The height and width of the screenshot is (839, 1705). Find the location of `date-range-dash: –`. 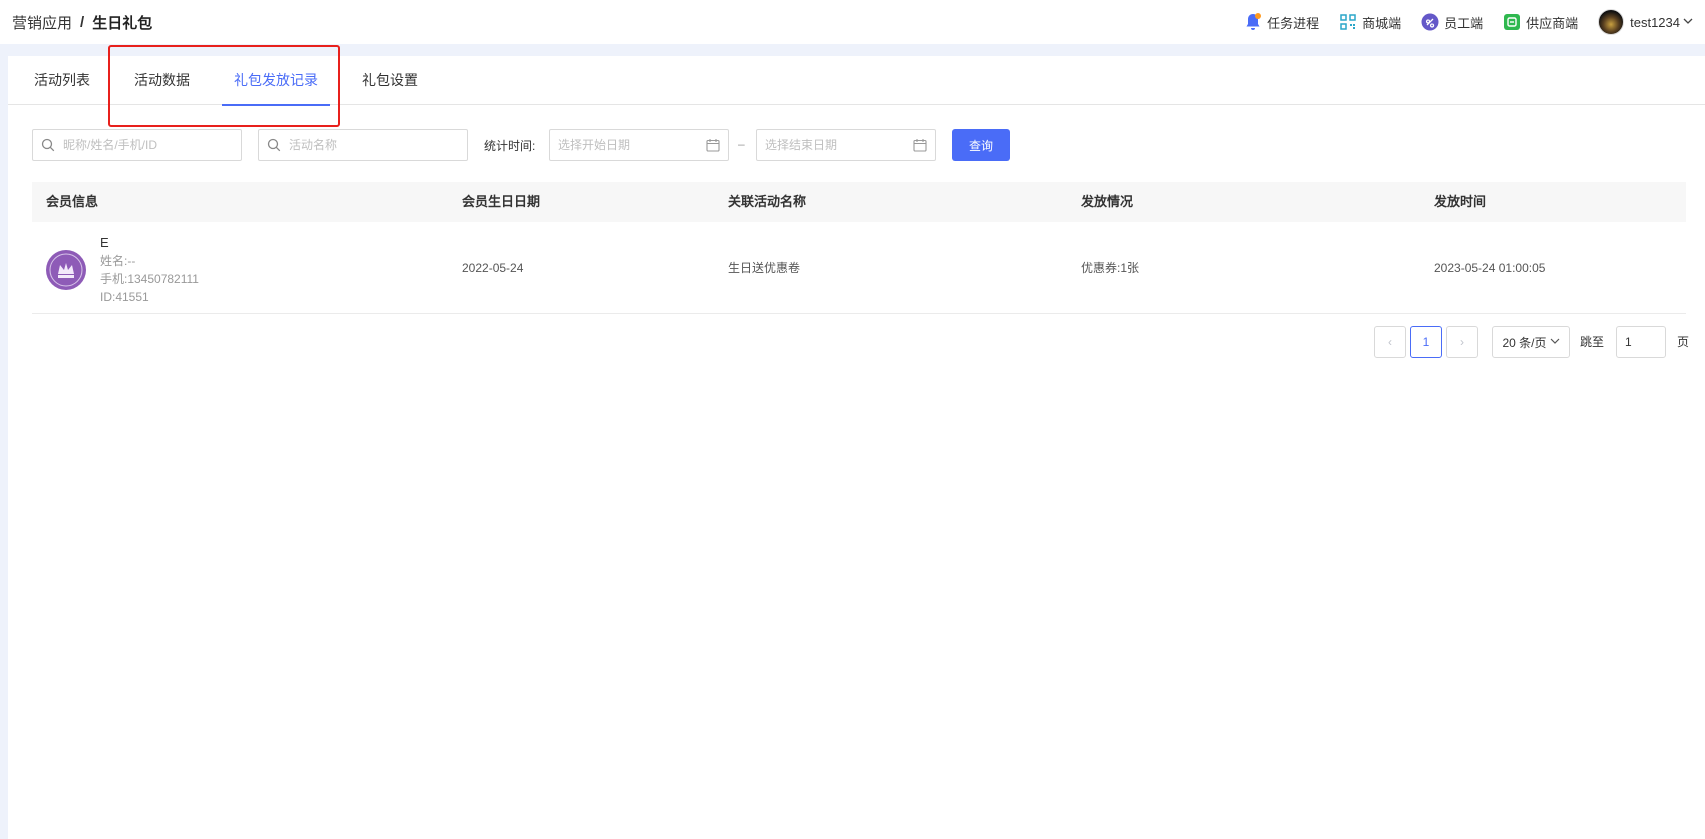

date-range-dash: – is located at coordinates (741, 144).